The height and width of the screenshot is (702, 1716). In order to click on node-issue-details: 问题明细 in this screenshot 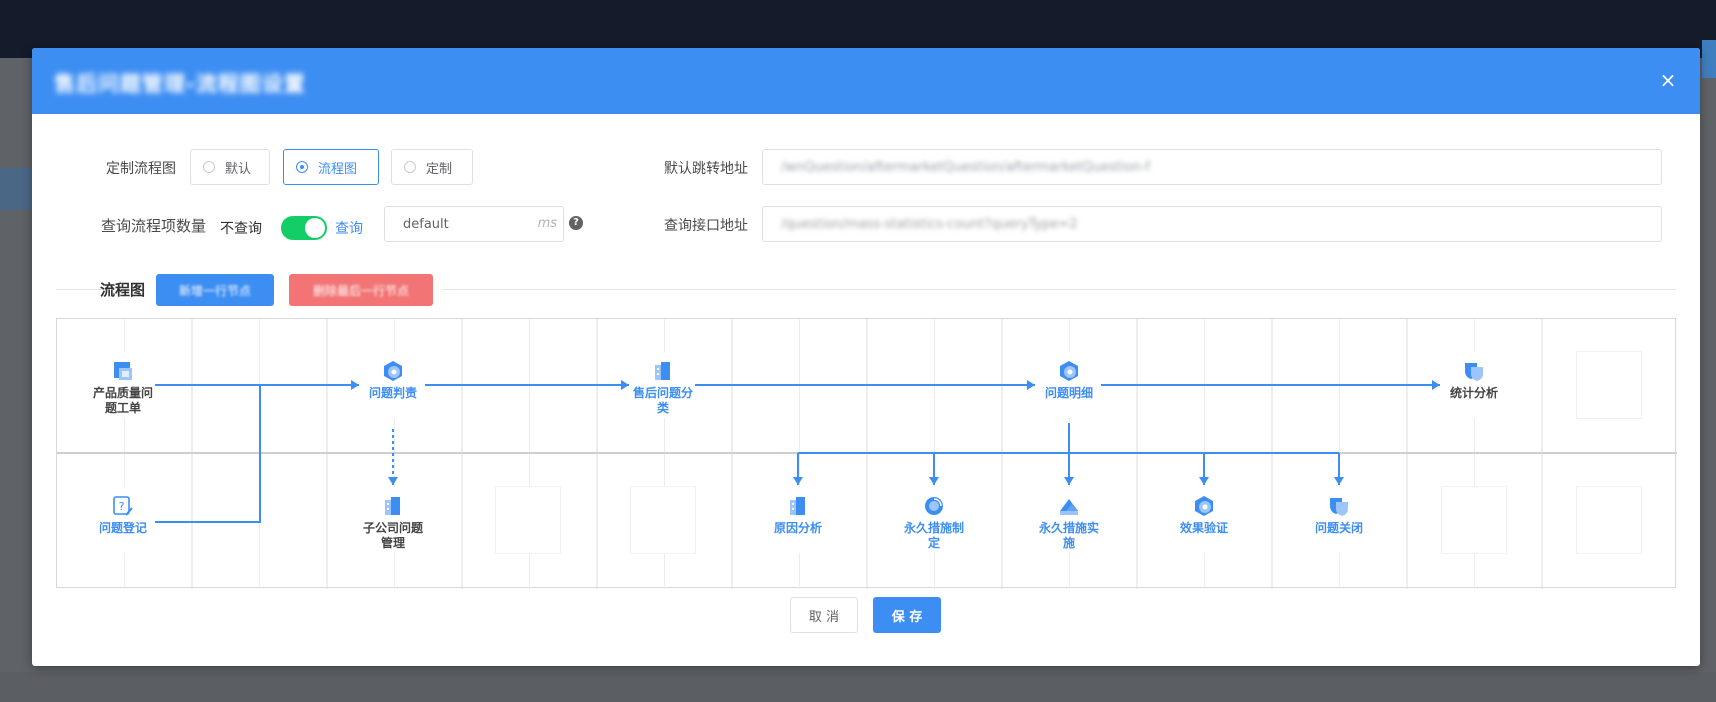, I will do `click(1069, 385)`.